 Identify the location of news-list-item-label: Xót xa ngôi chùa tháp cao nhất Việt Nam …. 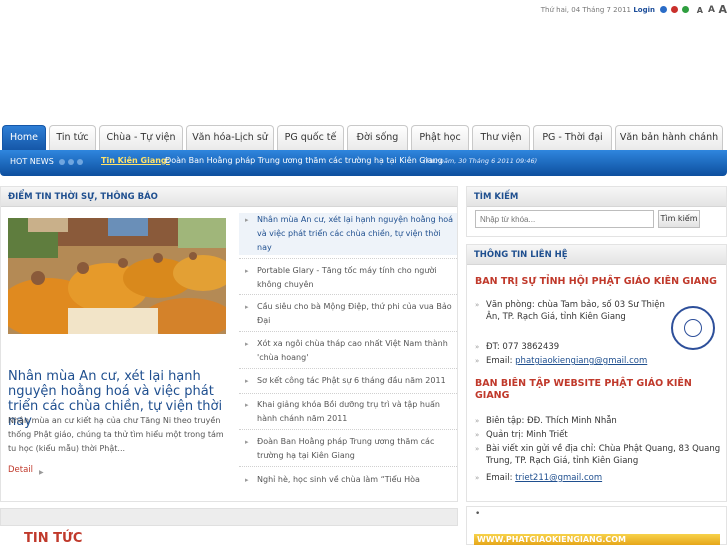
(352, 350).